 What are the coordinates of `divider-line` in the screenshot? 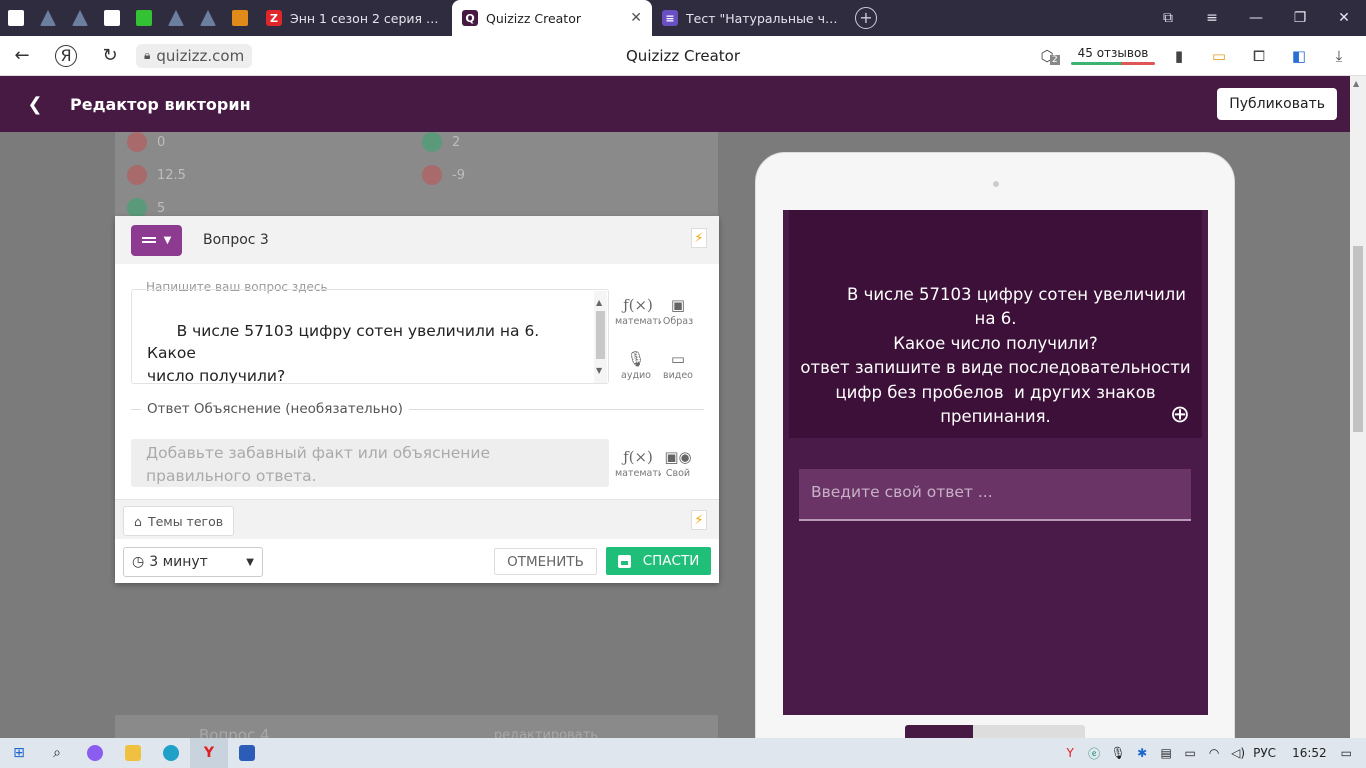 It's located at (556, 409).